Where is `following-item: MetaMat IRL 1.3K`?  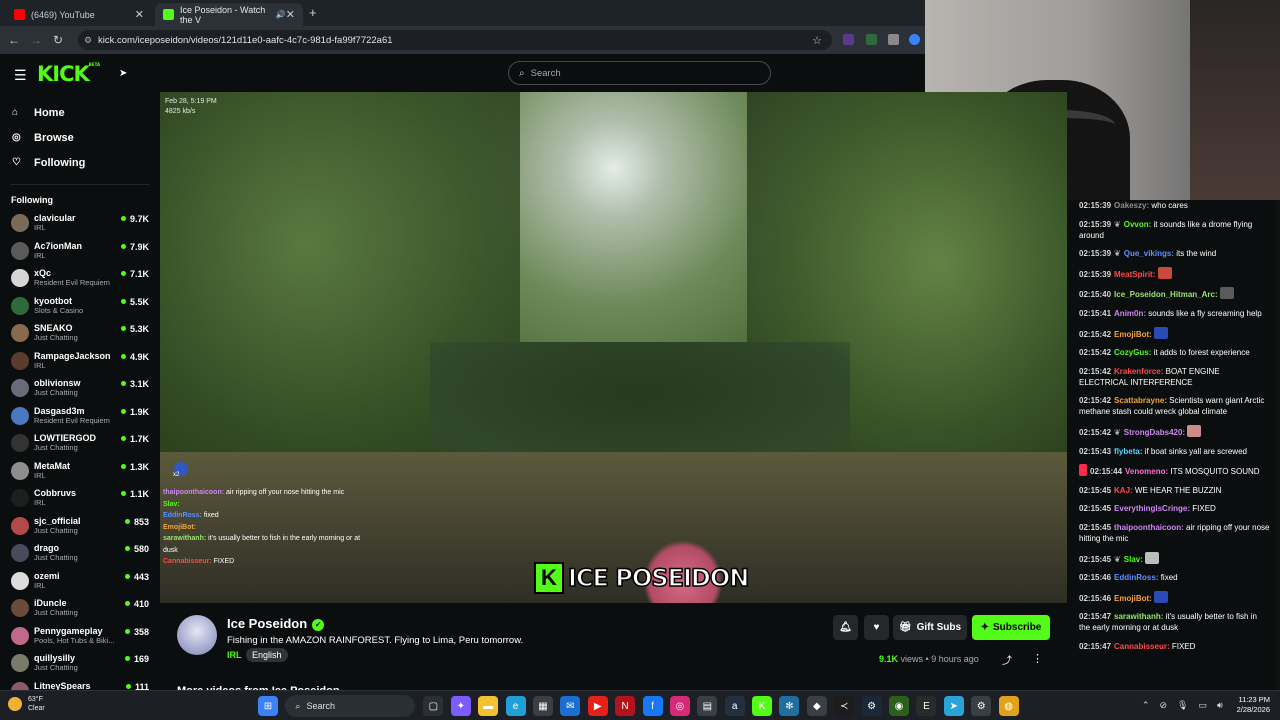
following-item: MetaMat IRL 1.3K is located at coordinates (80, 473).